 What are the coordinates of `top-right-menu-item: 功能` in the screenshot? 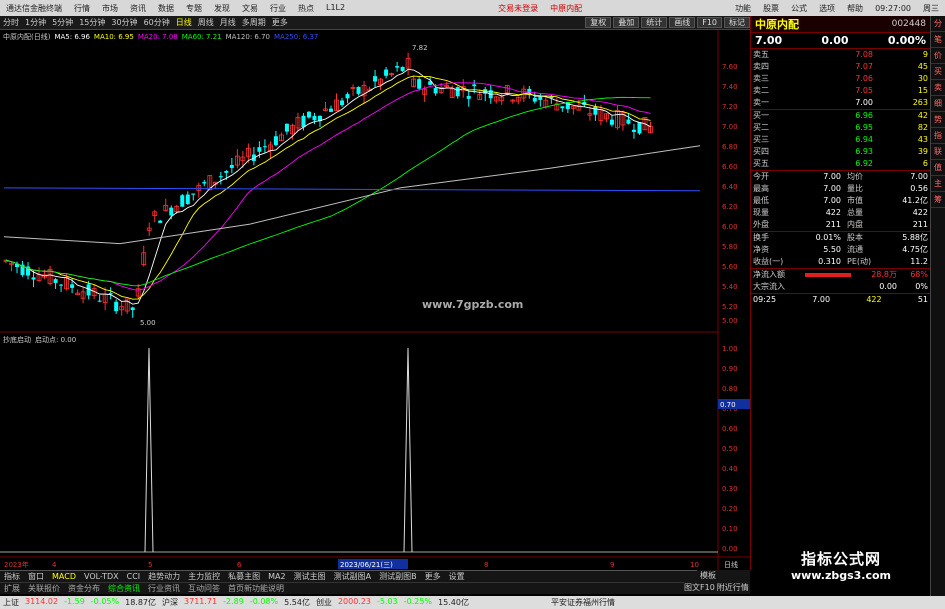 It's located at (743, 8).